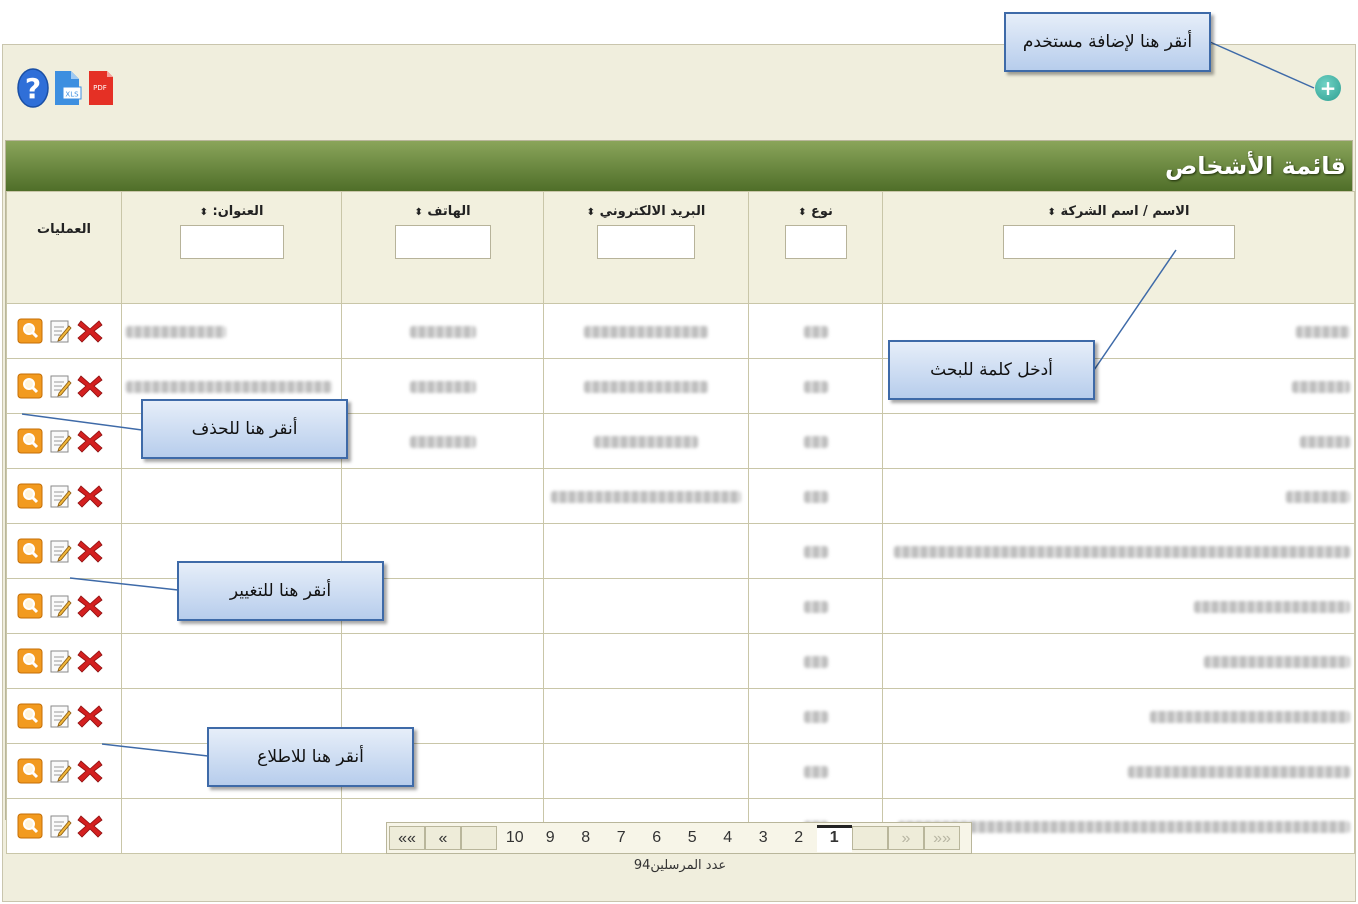  What do you see at coordinates (124, 584) in the screenshot?
I see `connector-edit` at bounding box center [124, 584].